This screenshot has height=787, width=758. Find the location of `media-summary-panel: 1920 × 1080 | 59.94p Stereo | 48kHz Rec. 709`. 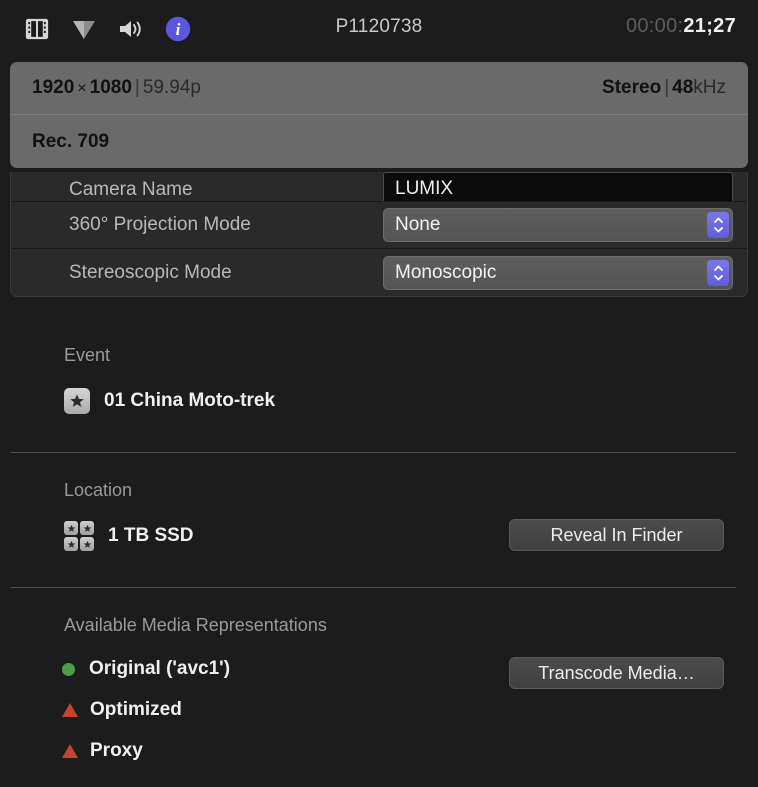

media-summary-panel: 1920 × 1080 | 59.94p Stereo | 48kHz Rec. 709 is located at coordinates (379, 115).